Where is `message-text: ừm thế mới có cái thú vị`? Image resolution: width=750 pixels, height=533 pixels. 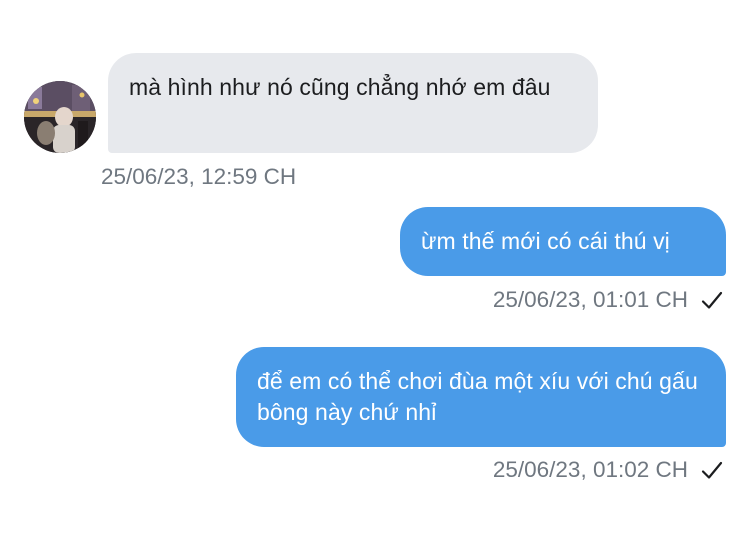 message-text: ừm thế mới có cái thú vị is located at coordinates (545, 241).